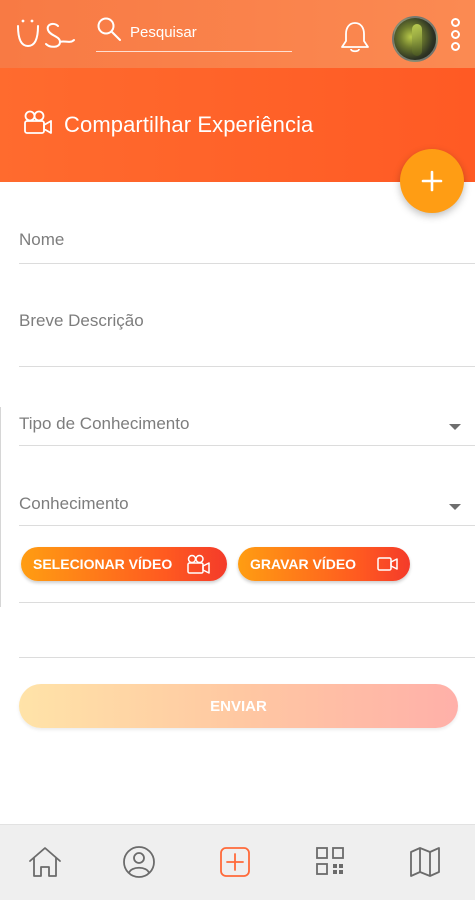  I want to click on profile-icon, so click(139, 862).